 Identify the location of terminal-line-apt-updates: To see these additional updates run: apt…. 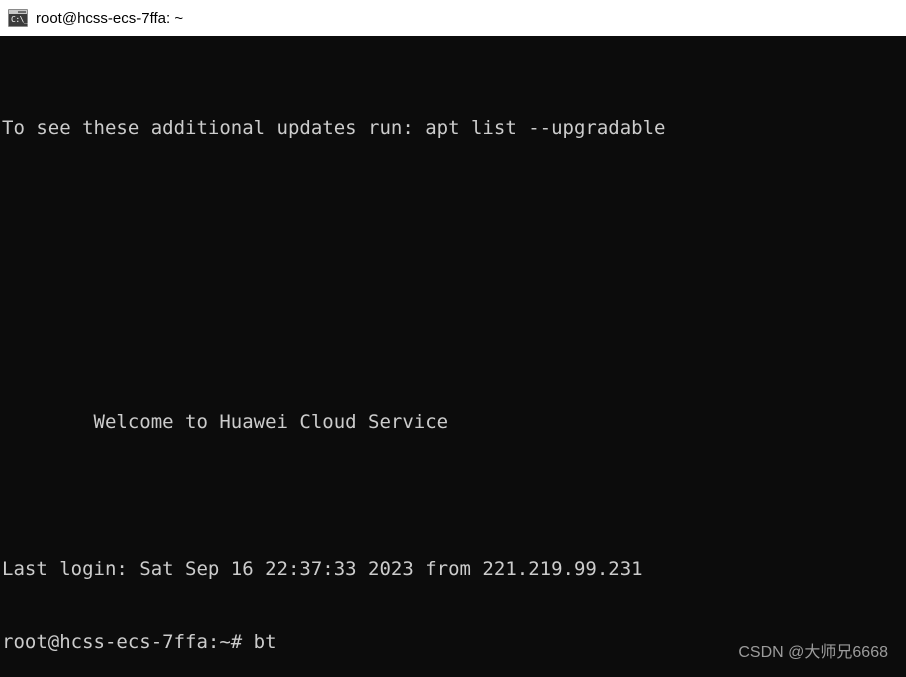
(334, 127).